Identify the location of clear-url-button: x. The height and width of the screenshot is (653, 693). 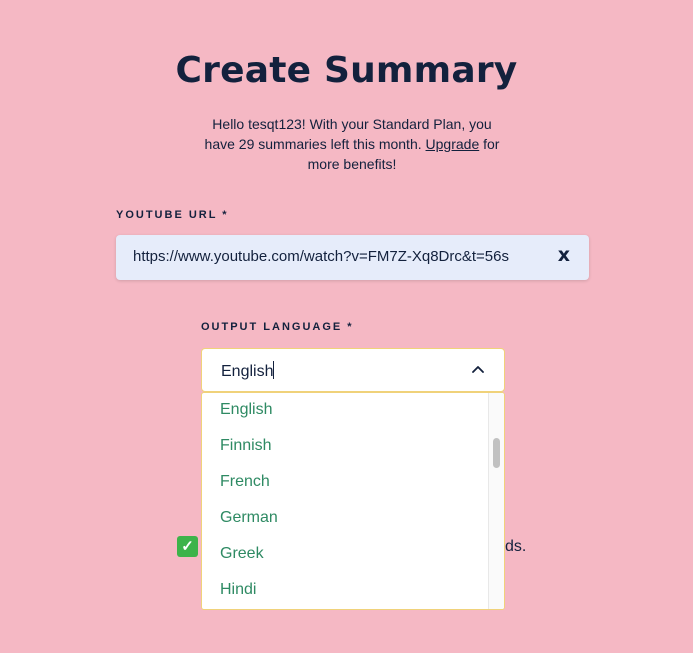
(564, 255).